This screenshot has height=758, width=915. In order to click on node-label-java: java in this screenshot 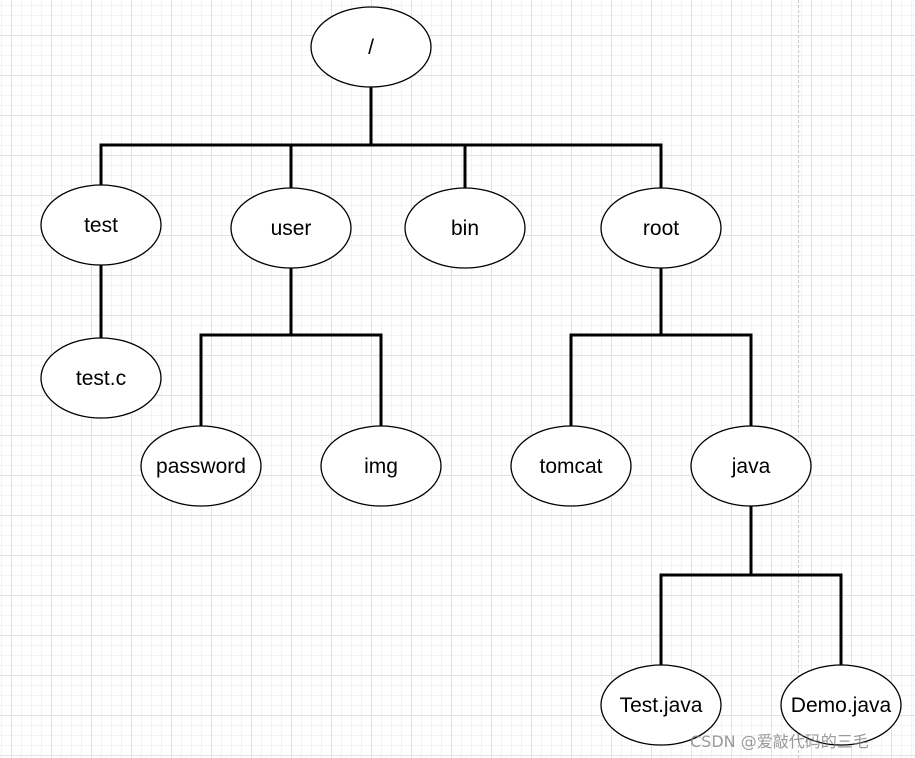, I will do `click(751, 466)`.